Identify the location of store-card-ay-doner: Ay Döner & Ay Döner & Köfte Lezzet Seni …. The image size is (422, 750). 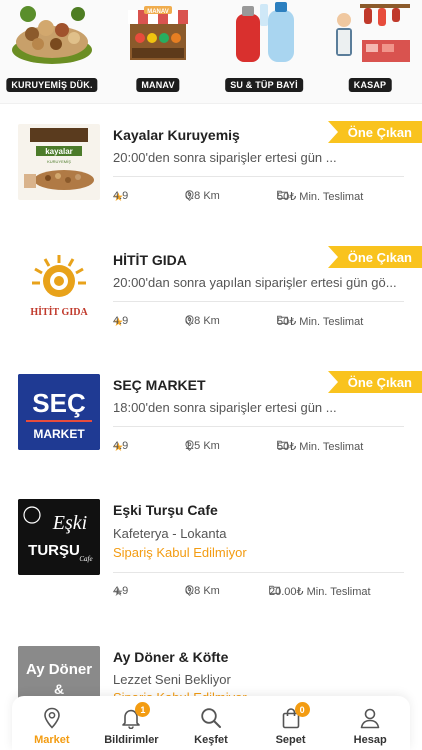
(211, 682).